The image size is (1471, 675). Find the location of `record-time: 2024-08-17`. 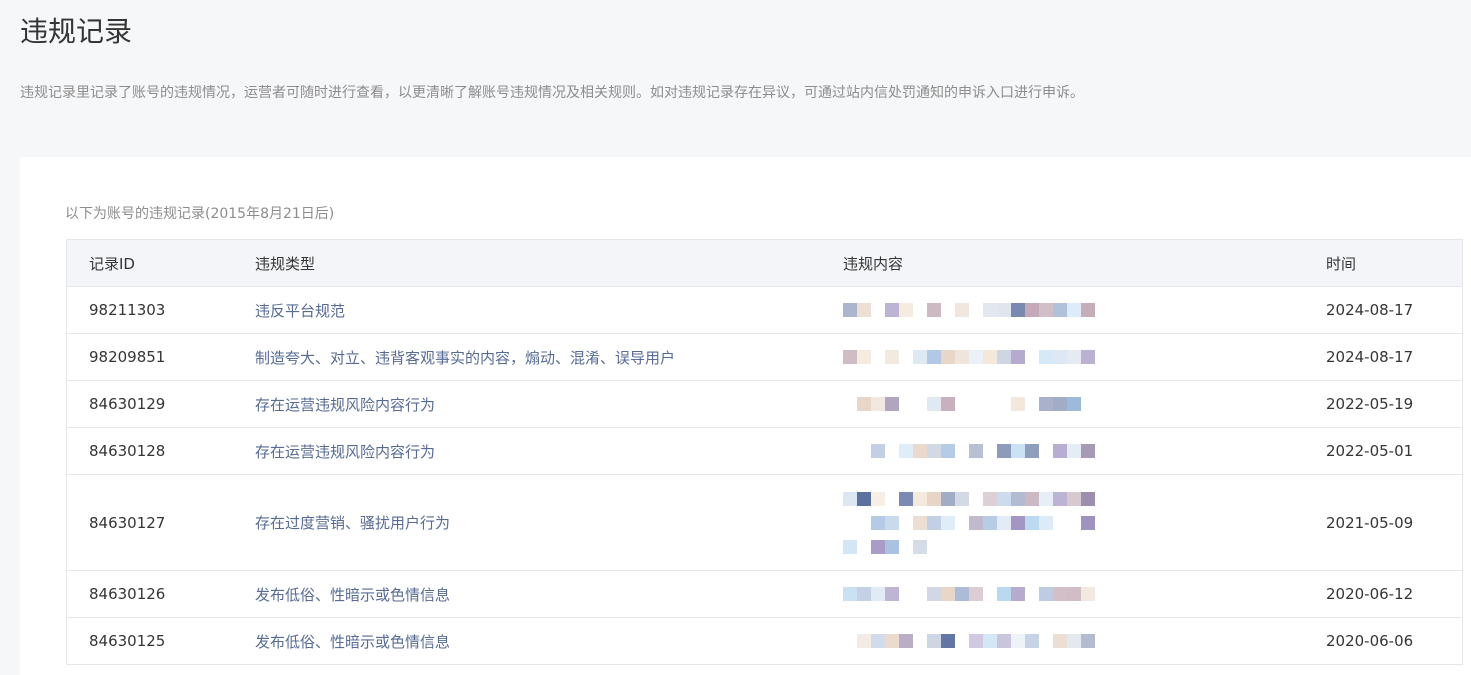

record-time: 2024-08-17 is located at coordinates (1394, 357).